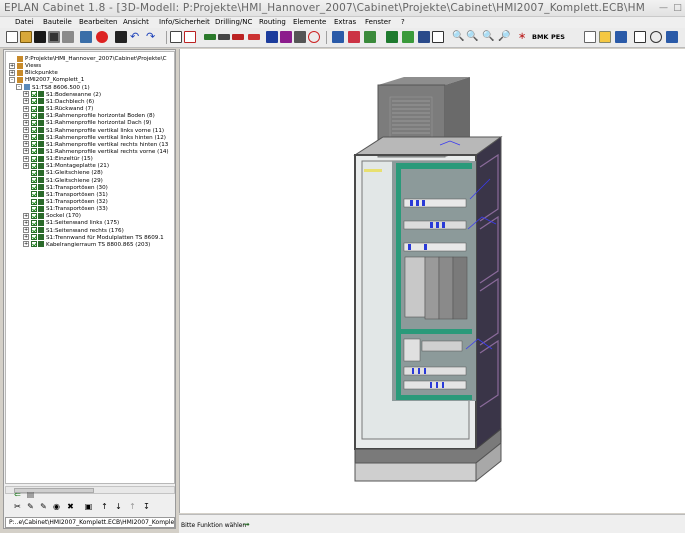  What do you see at coordinates (26, 37) in the screenshot?
I see `open-folder-icon` at bounding box center [26, 37].